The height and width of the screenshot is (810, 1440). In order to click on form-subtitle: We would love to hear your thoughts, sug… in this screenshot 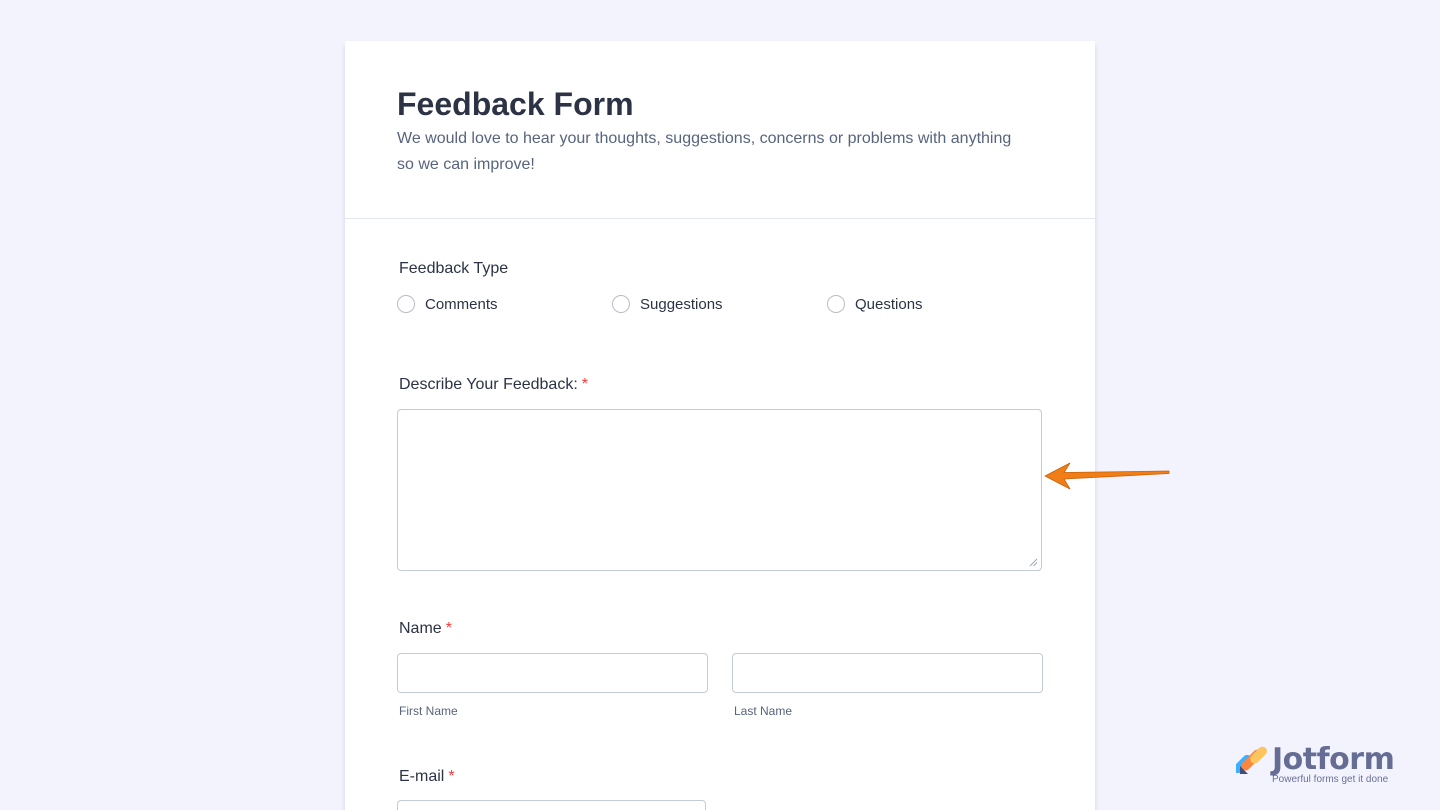, I will do `click(704, 151)`.